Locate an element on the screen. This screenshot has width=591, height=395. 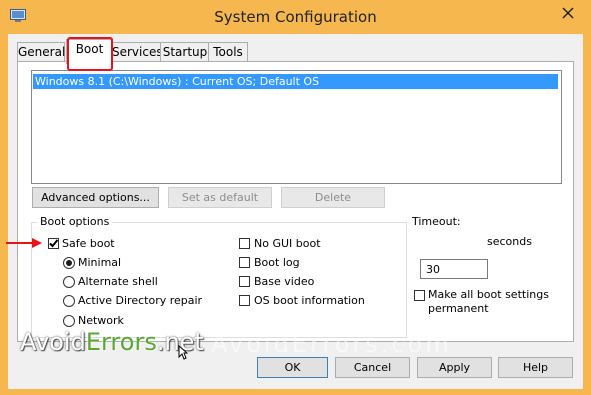
safe-boot-checkbox is located at coordinates (53, 243).